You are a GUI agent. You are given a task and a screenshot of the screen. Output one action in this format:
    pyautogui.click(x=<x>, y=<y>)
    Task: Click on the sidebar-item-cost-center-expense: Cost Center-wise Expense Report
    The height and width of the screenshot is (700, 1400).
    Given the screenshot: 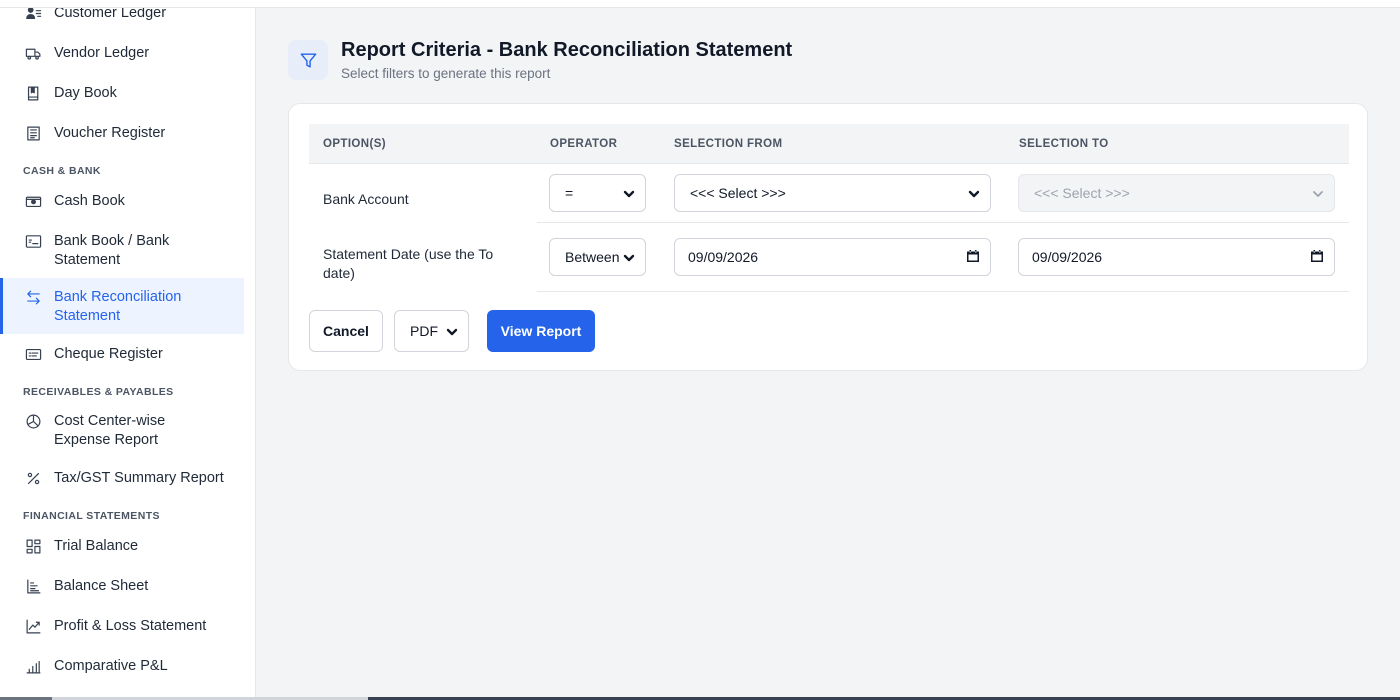 What is the action you would take?
    pyautogui.click(x=122, y=431)
    